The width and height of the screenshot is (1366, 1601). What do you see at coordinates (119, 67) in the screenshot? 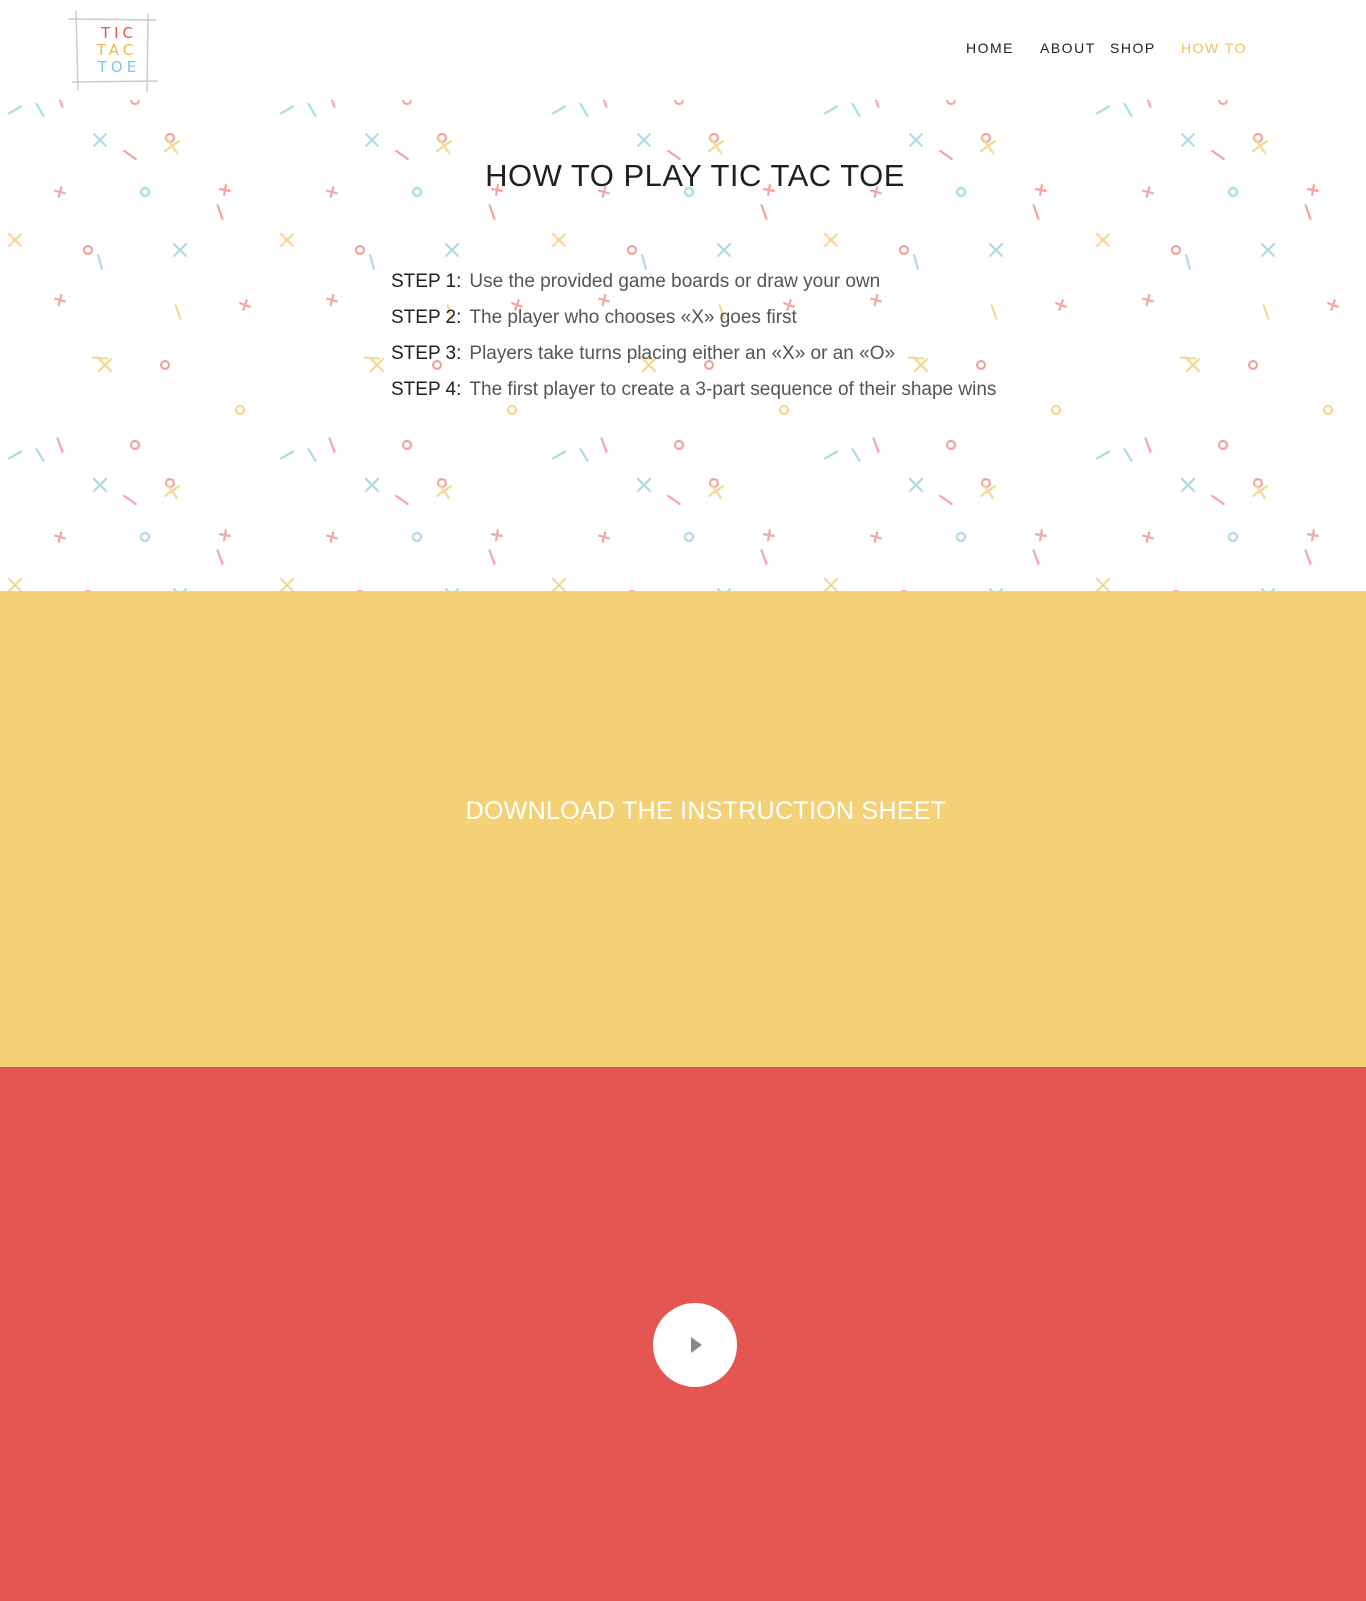
I see `logo-text-toe: TOE` at bounding box center [119, 67].